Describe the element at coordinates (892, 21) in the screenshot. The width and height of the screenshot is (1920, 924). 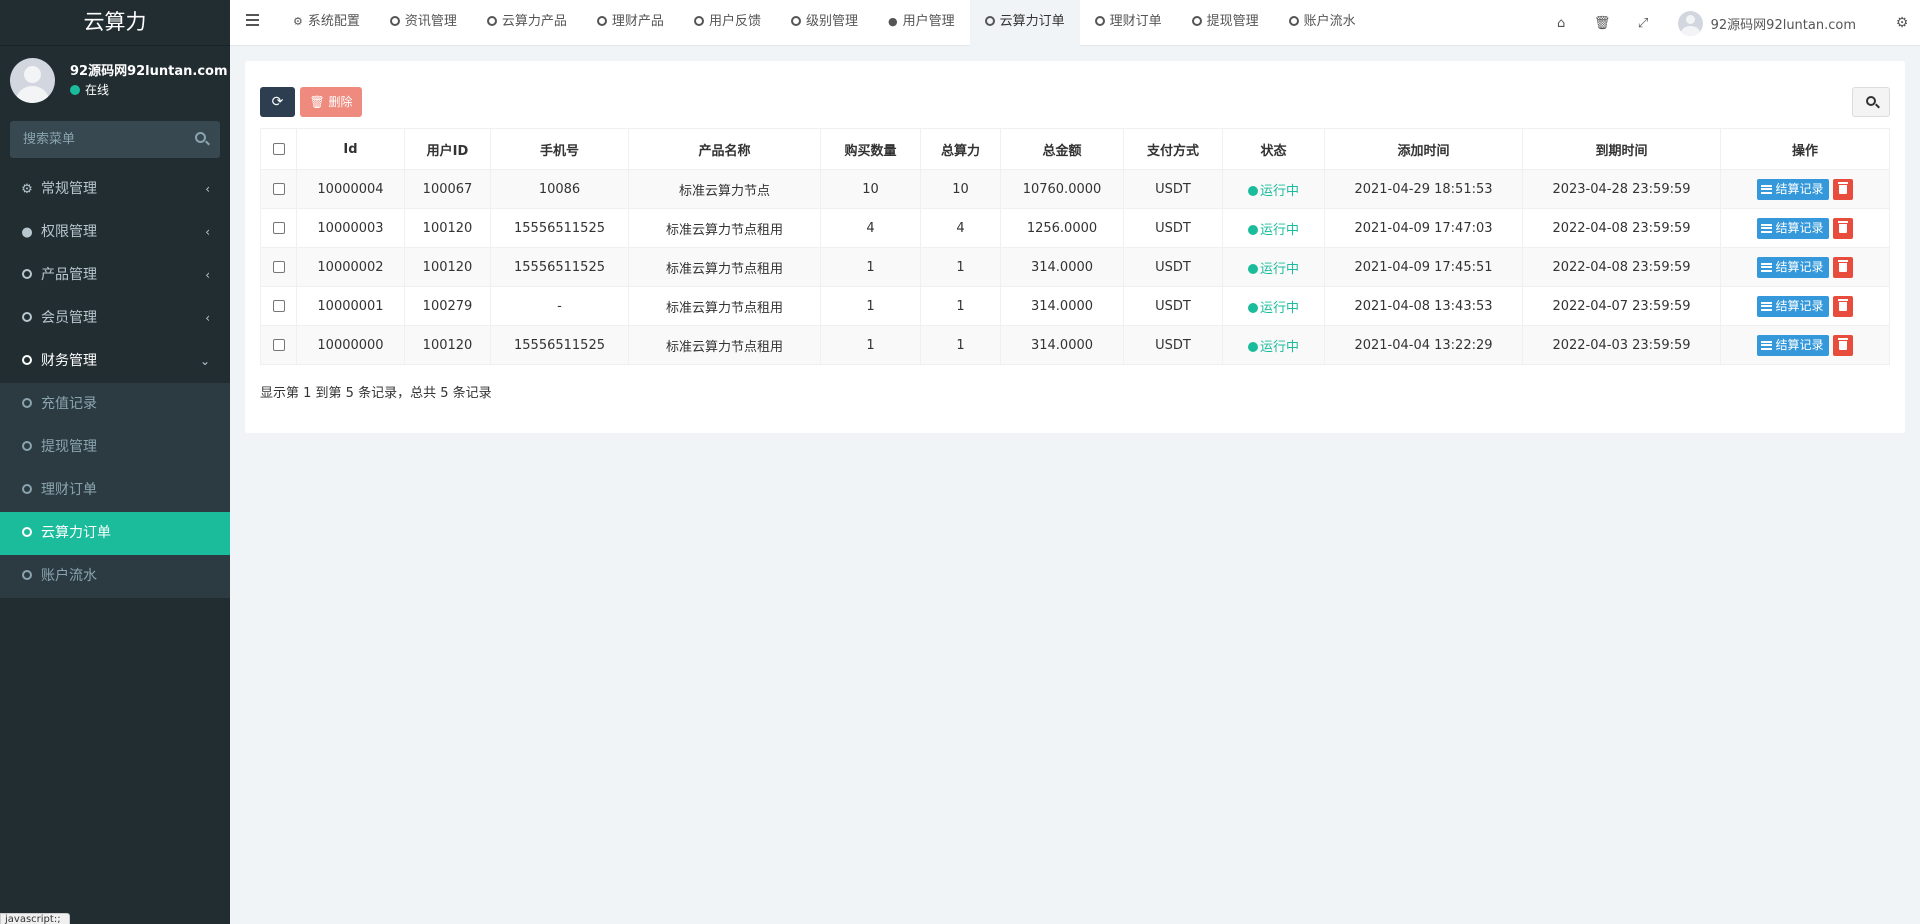
I see `user-icon: ●` at that location.